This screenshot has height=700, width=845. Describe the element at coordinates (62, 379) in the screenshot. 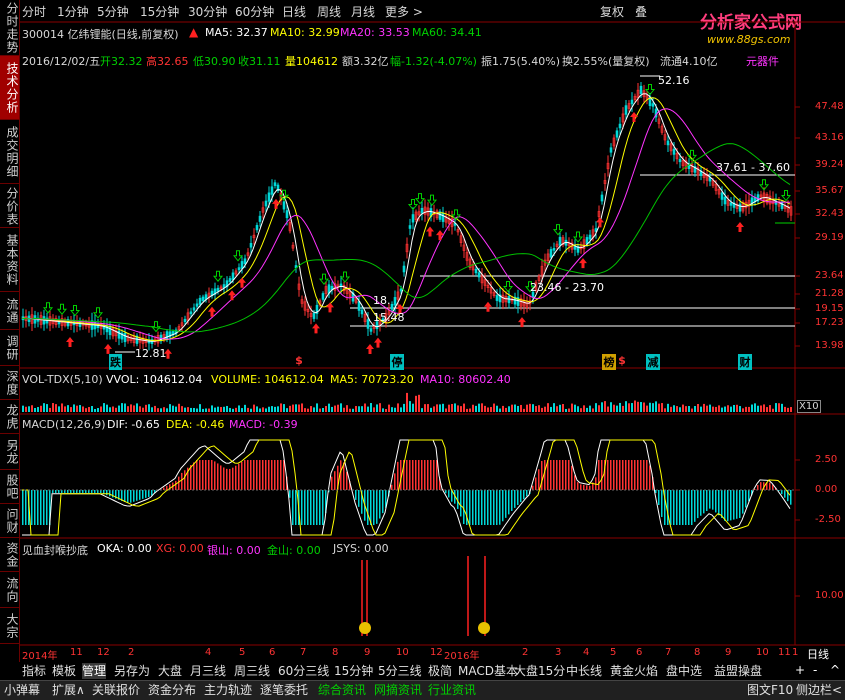

I see `vol-indicator-name: VOL-TDX(5,10)` at that location.